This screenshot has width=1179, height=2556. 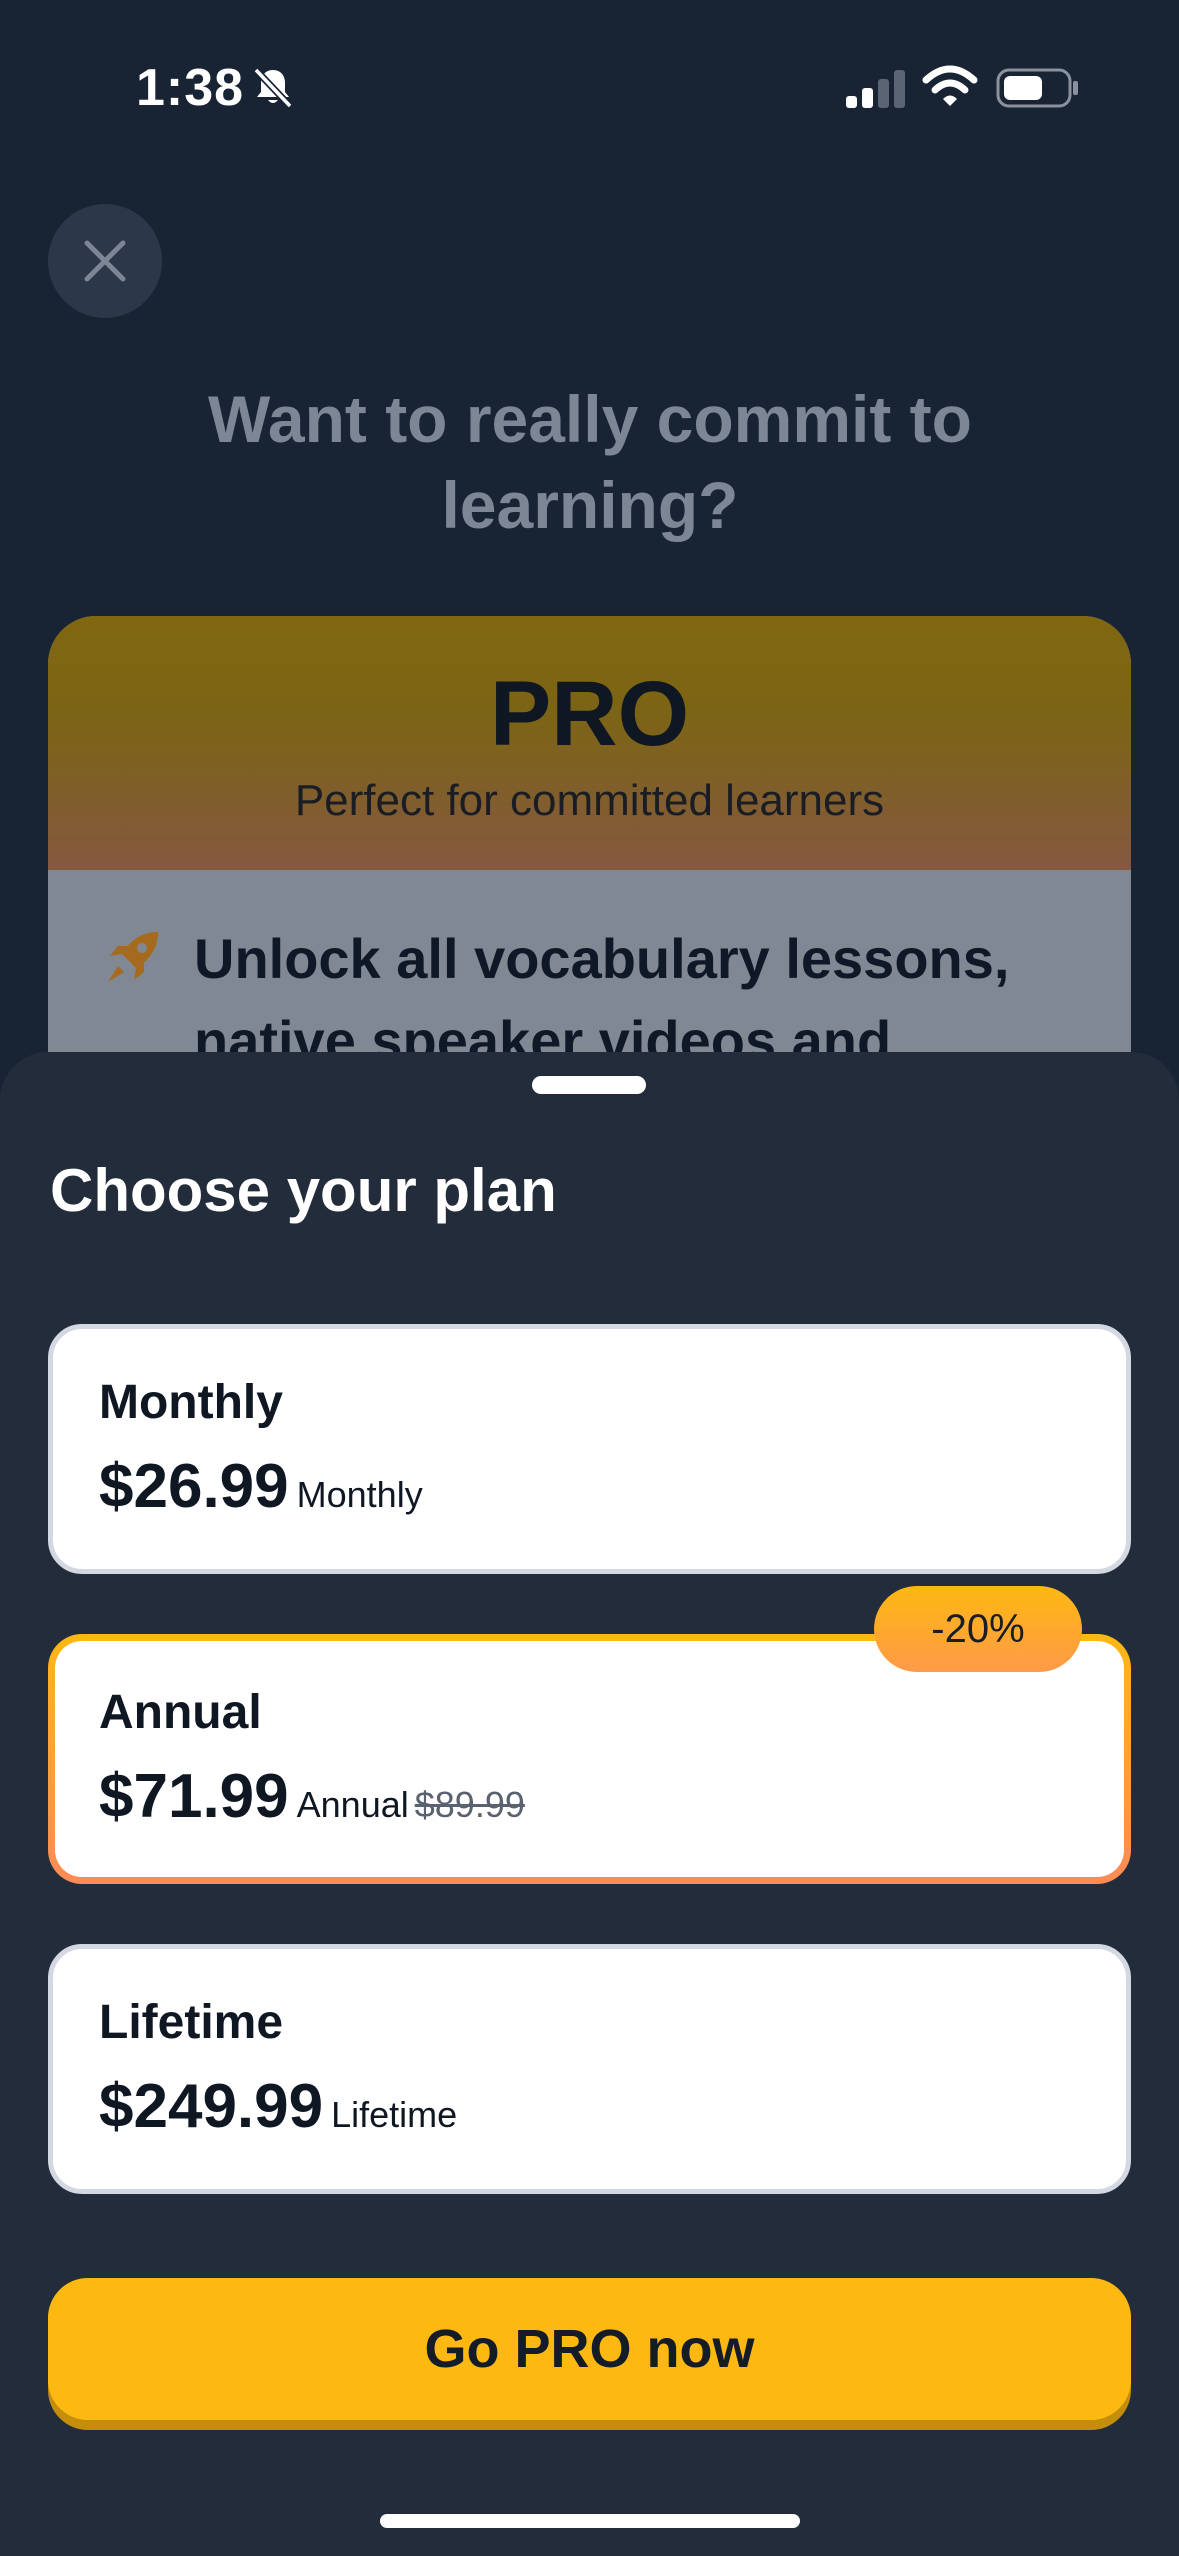 I want to click on pro-card-header: PRO Perfect for committed learners, so click(x=589, y=743).